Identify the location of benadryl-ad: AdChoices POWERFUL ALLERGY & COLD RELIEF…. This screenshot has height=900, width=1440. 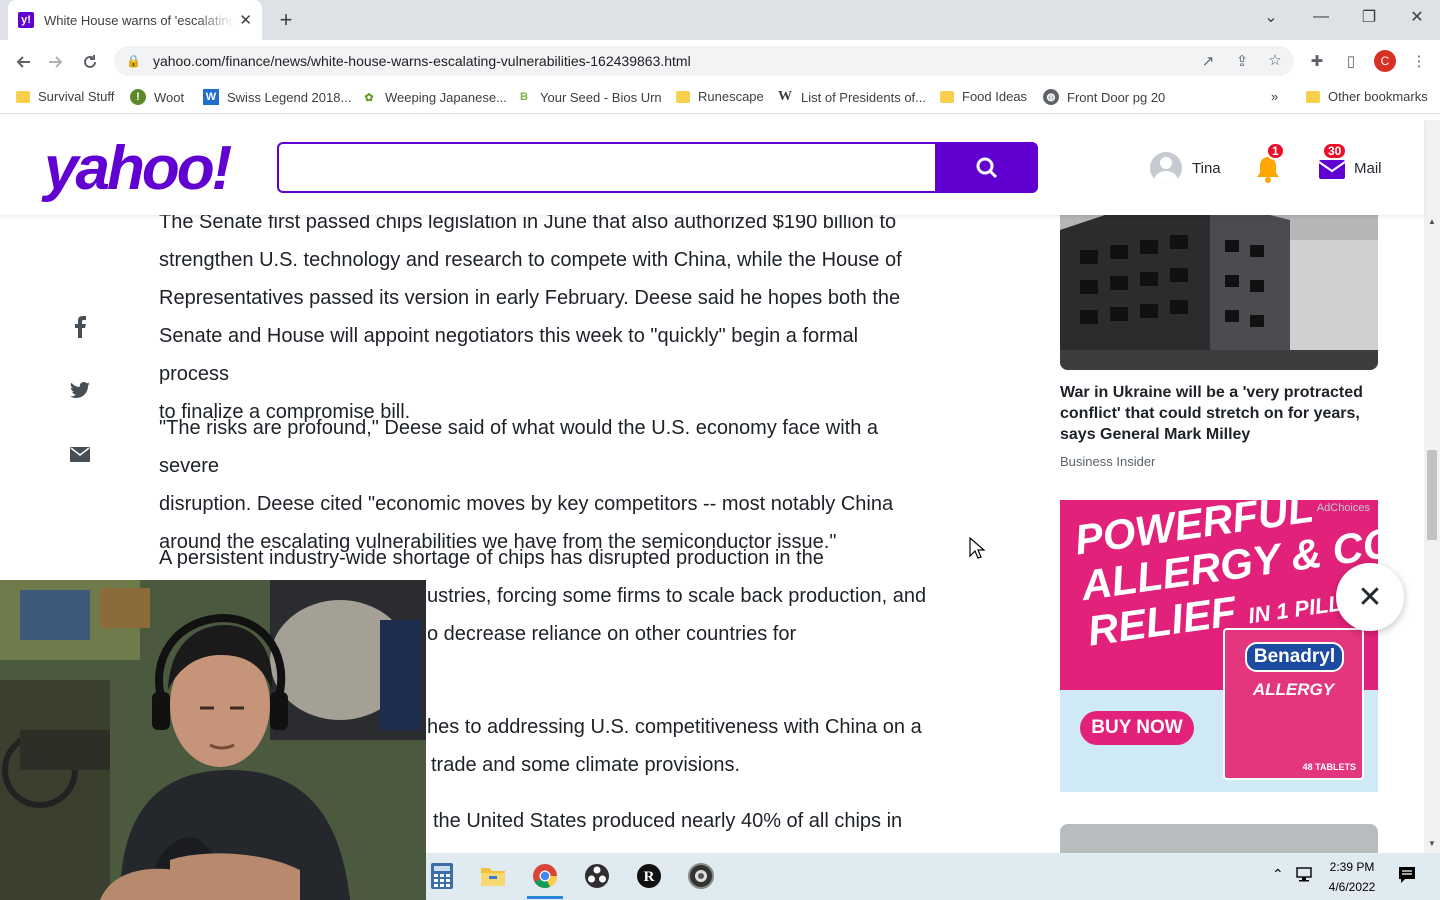
(1219, 646).